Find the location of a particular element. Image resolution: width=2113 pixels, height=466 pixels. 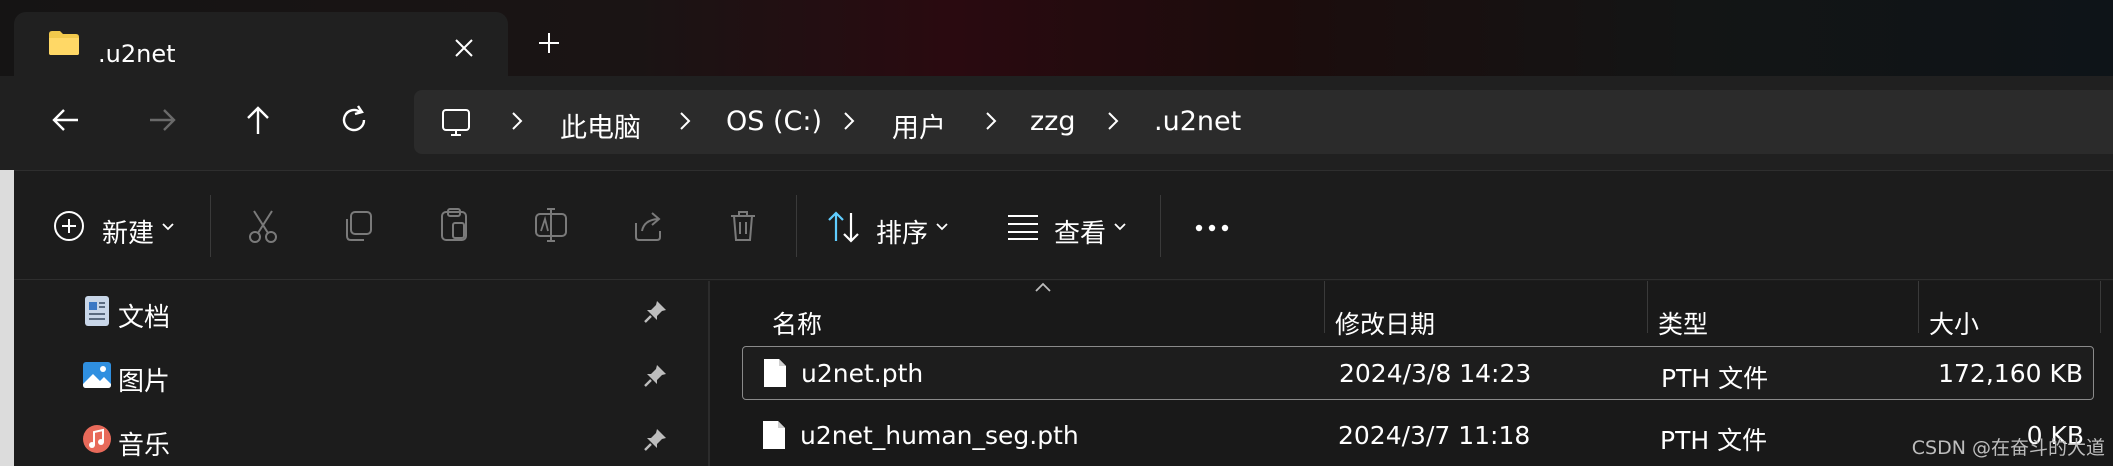

music-icon is located at coordinates (97, 439).